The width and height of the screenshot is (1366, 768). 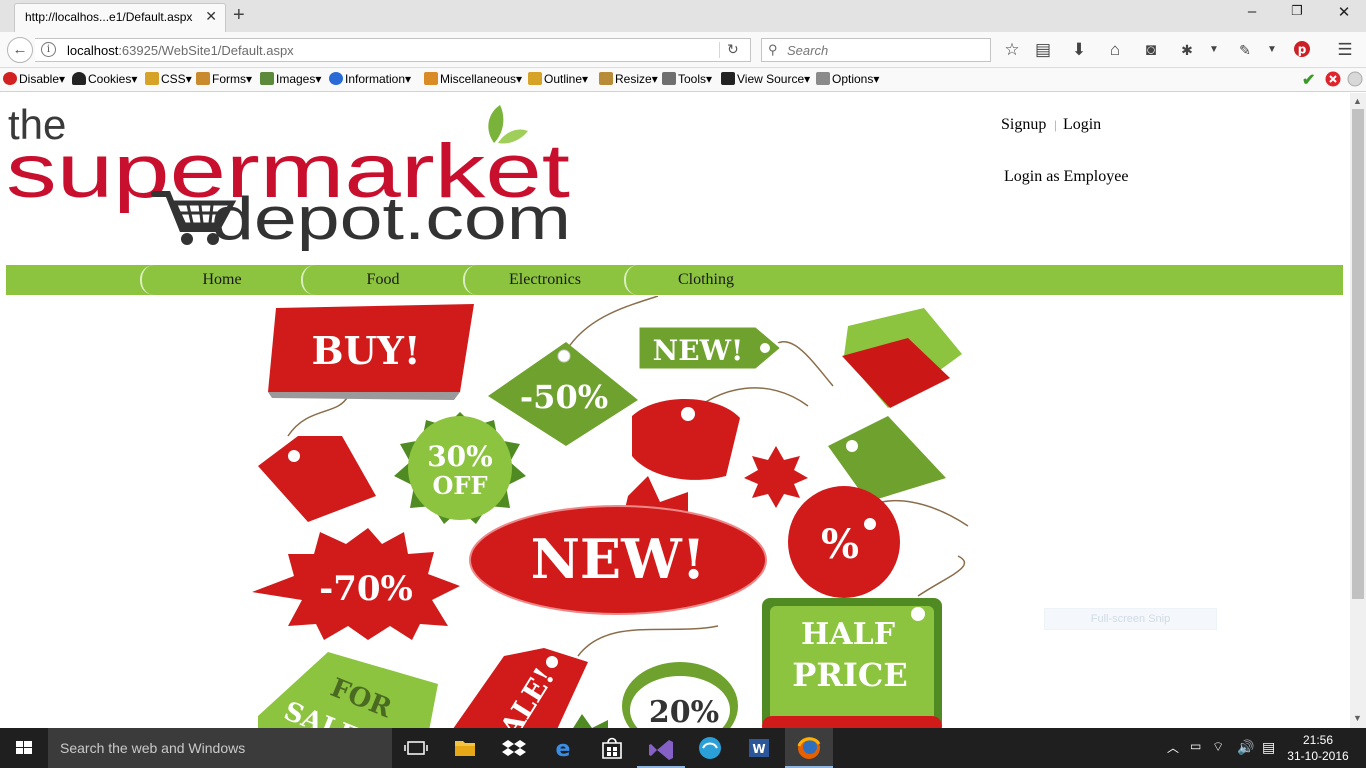 I want to click on taskbar-speed-app, so click(x=710, y=748).